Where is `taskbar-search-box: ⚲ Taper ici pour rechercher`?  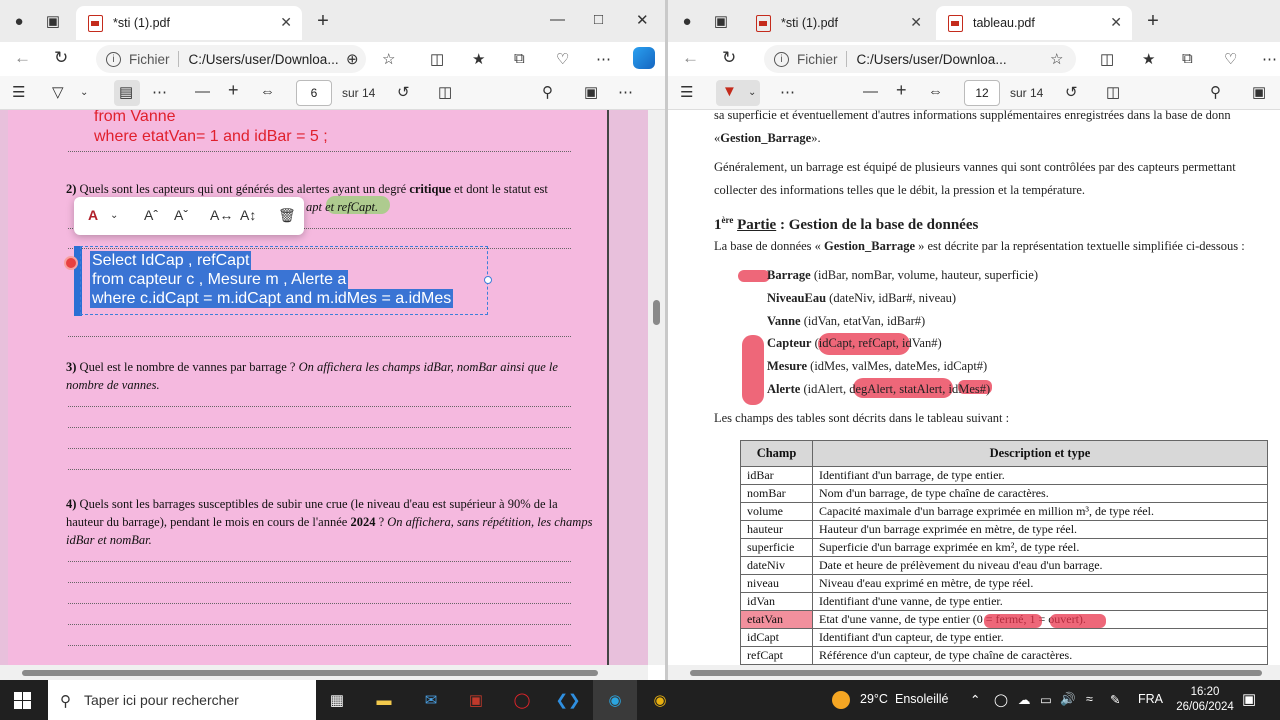 taskbar-search-box: ⚲ Taper ici pour rechercher is located at coordinates (182, 700).